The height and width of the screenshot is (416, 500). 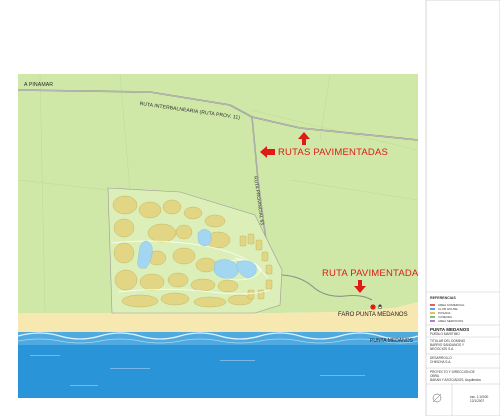 I want to click on label-punta-medanos-sea: PUNTA MEDANOS, so click(x=391, y=341).